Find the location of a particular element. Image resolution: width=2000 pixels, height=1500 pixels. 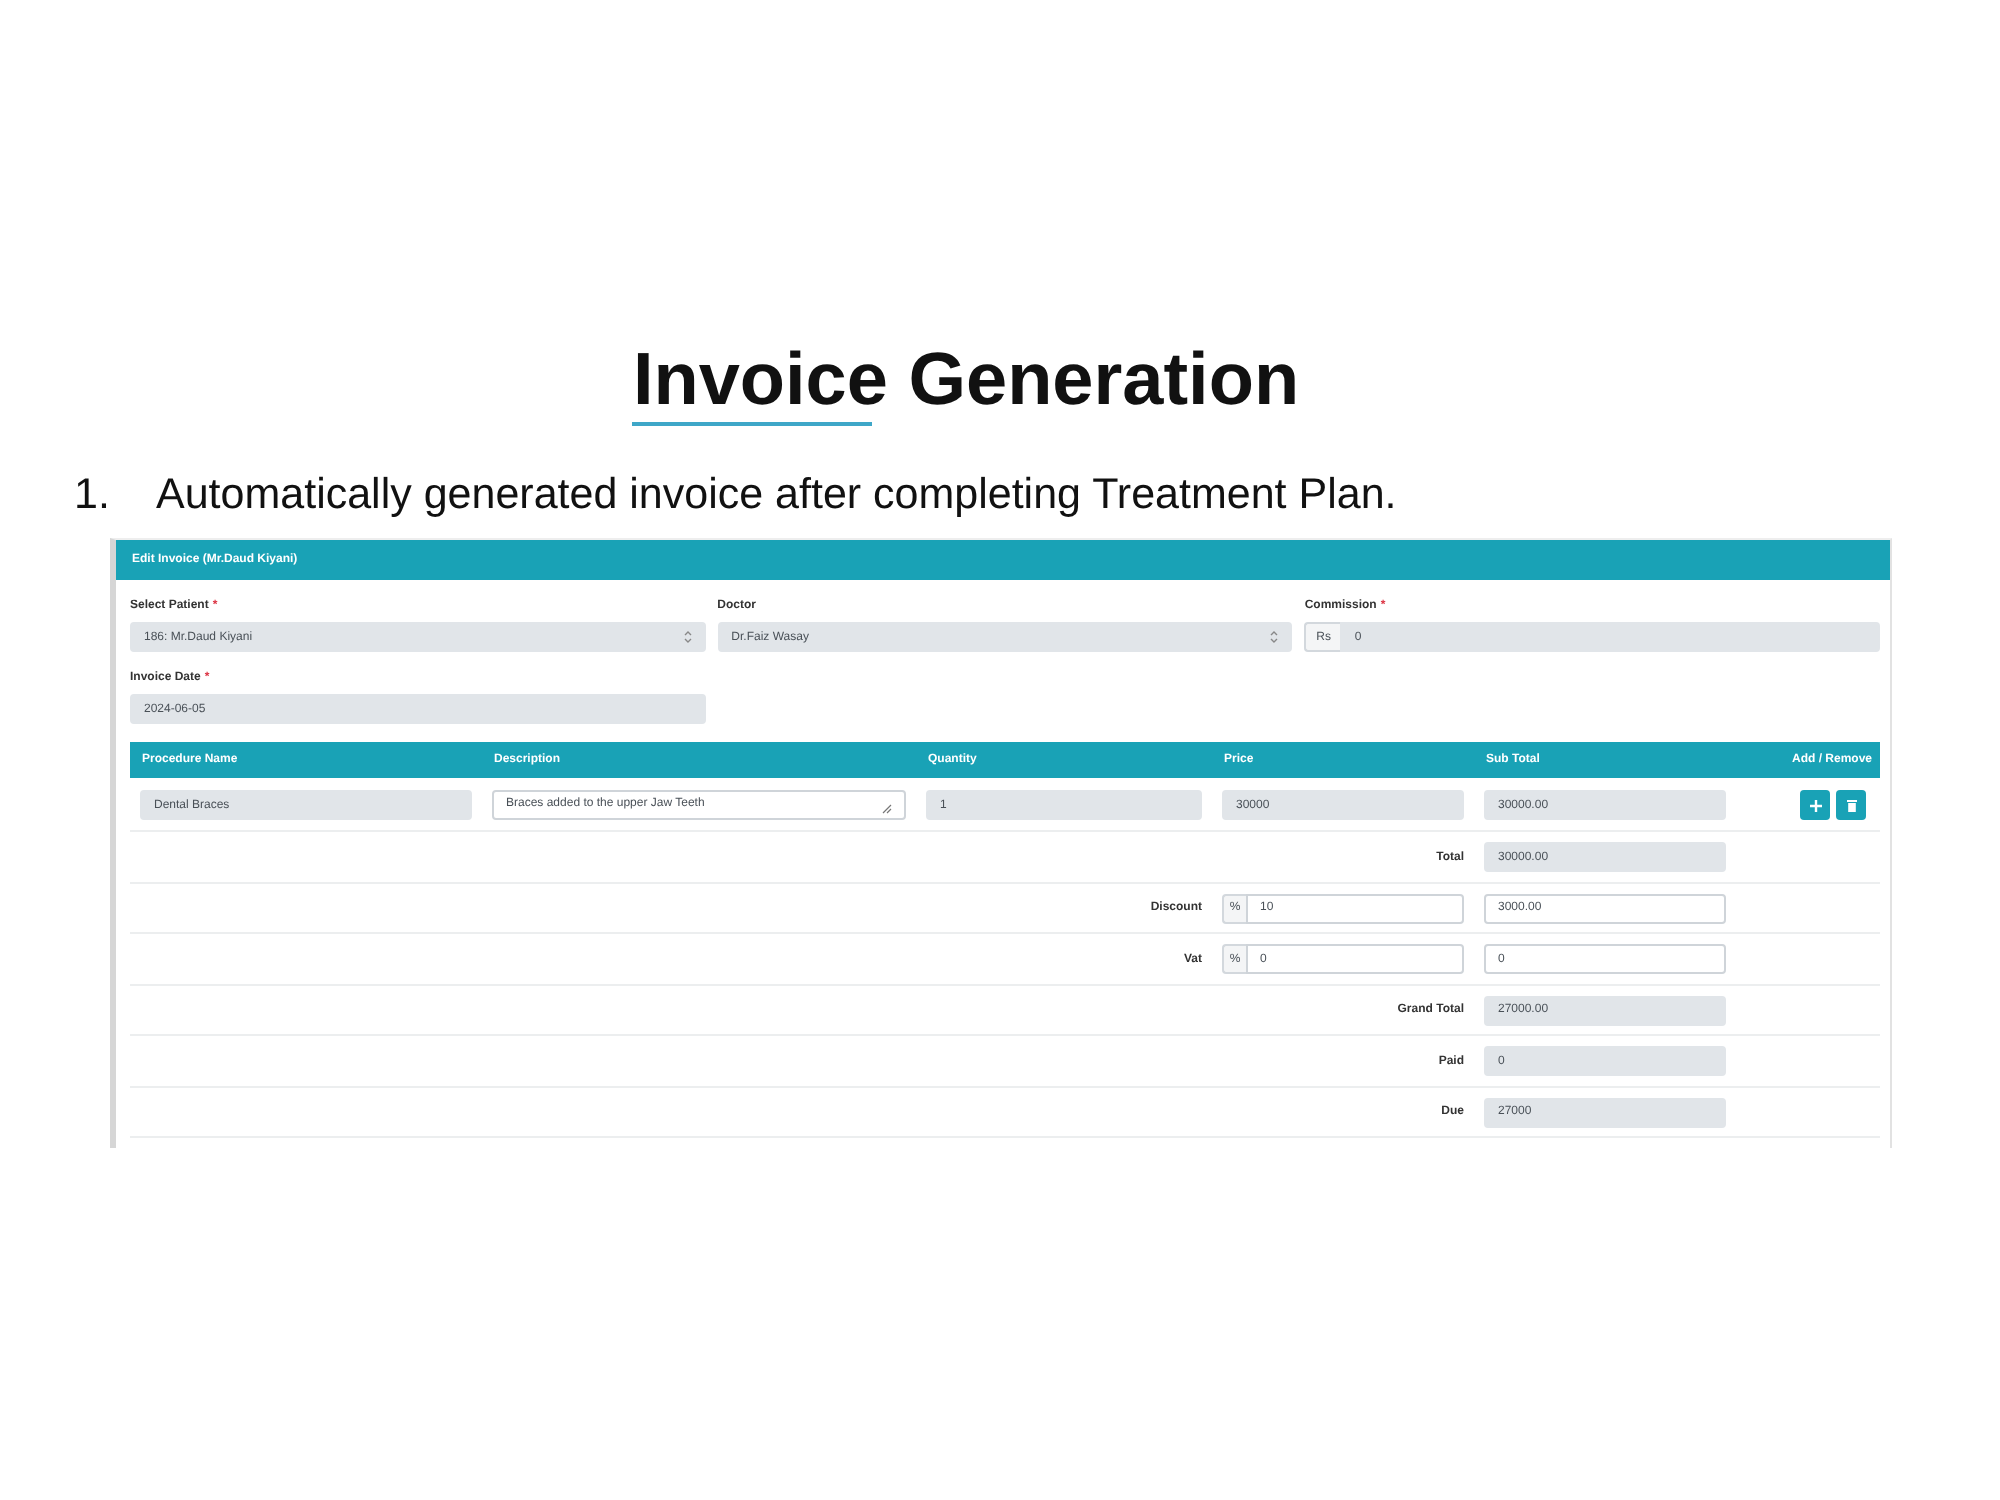

list-text: Automatically generated invoice after completing Treatment Plan. is located at coordinates (776, 494).